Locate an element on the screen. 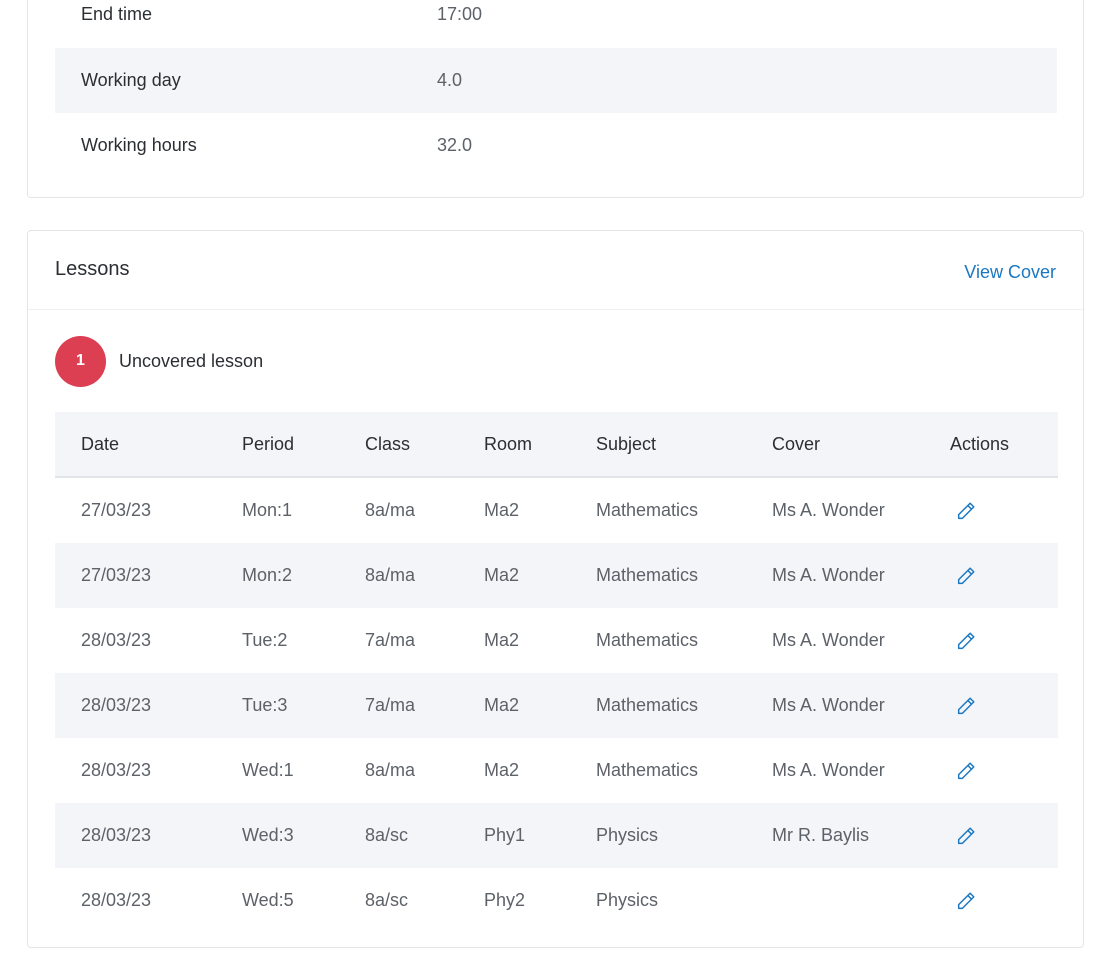 This screenshot has height=979, width=1111. column-header-class: Class is located at coordinates (424, 445).